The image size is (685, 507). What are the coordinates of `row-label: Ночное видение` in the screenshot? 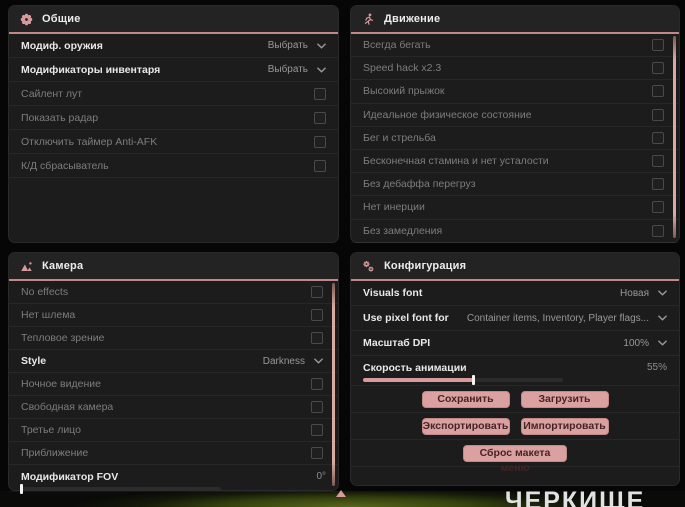 It's located at (61, 384).